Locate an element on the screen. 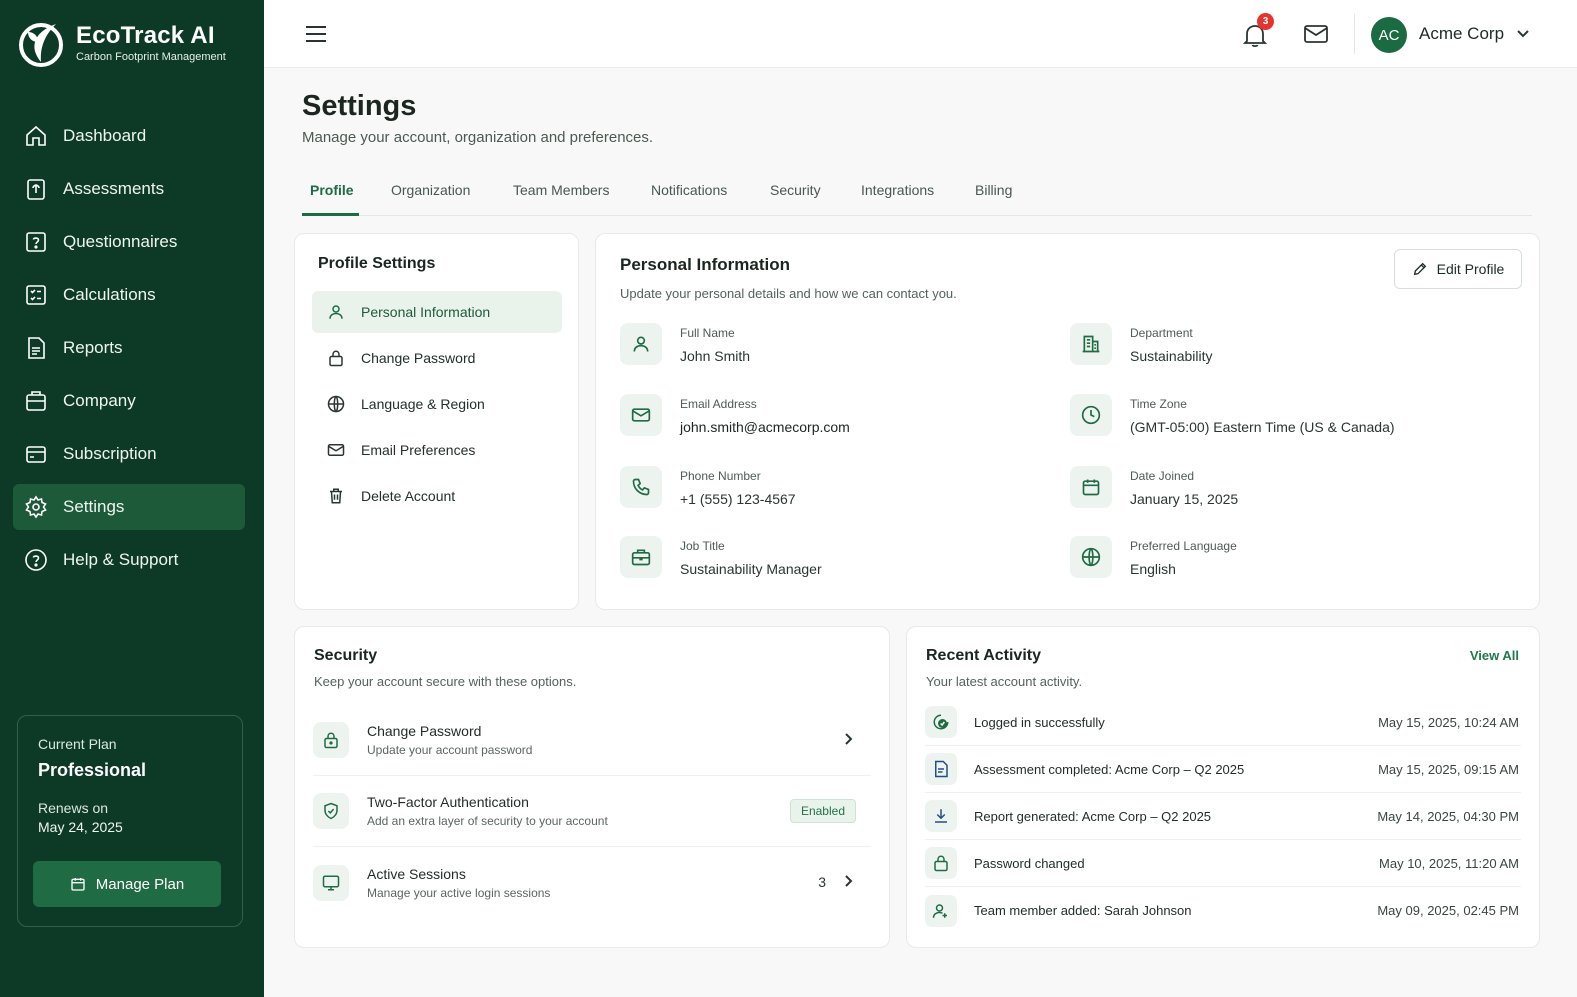 This screenshot has width=1577, height=997. report-icon is located at coordinates (36, 348).